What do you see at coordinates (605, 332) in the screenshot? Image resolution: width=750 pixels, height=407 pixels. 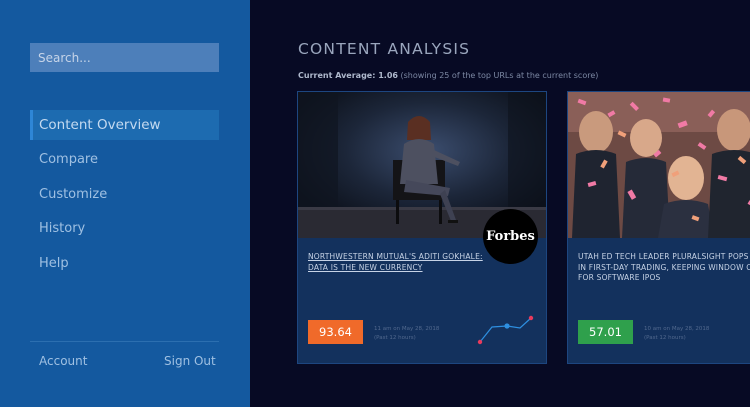 I see `score-badge: 57.01` at bounding box center [605, 332].